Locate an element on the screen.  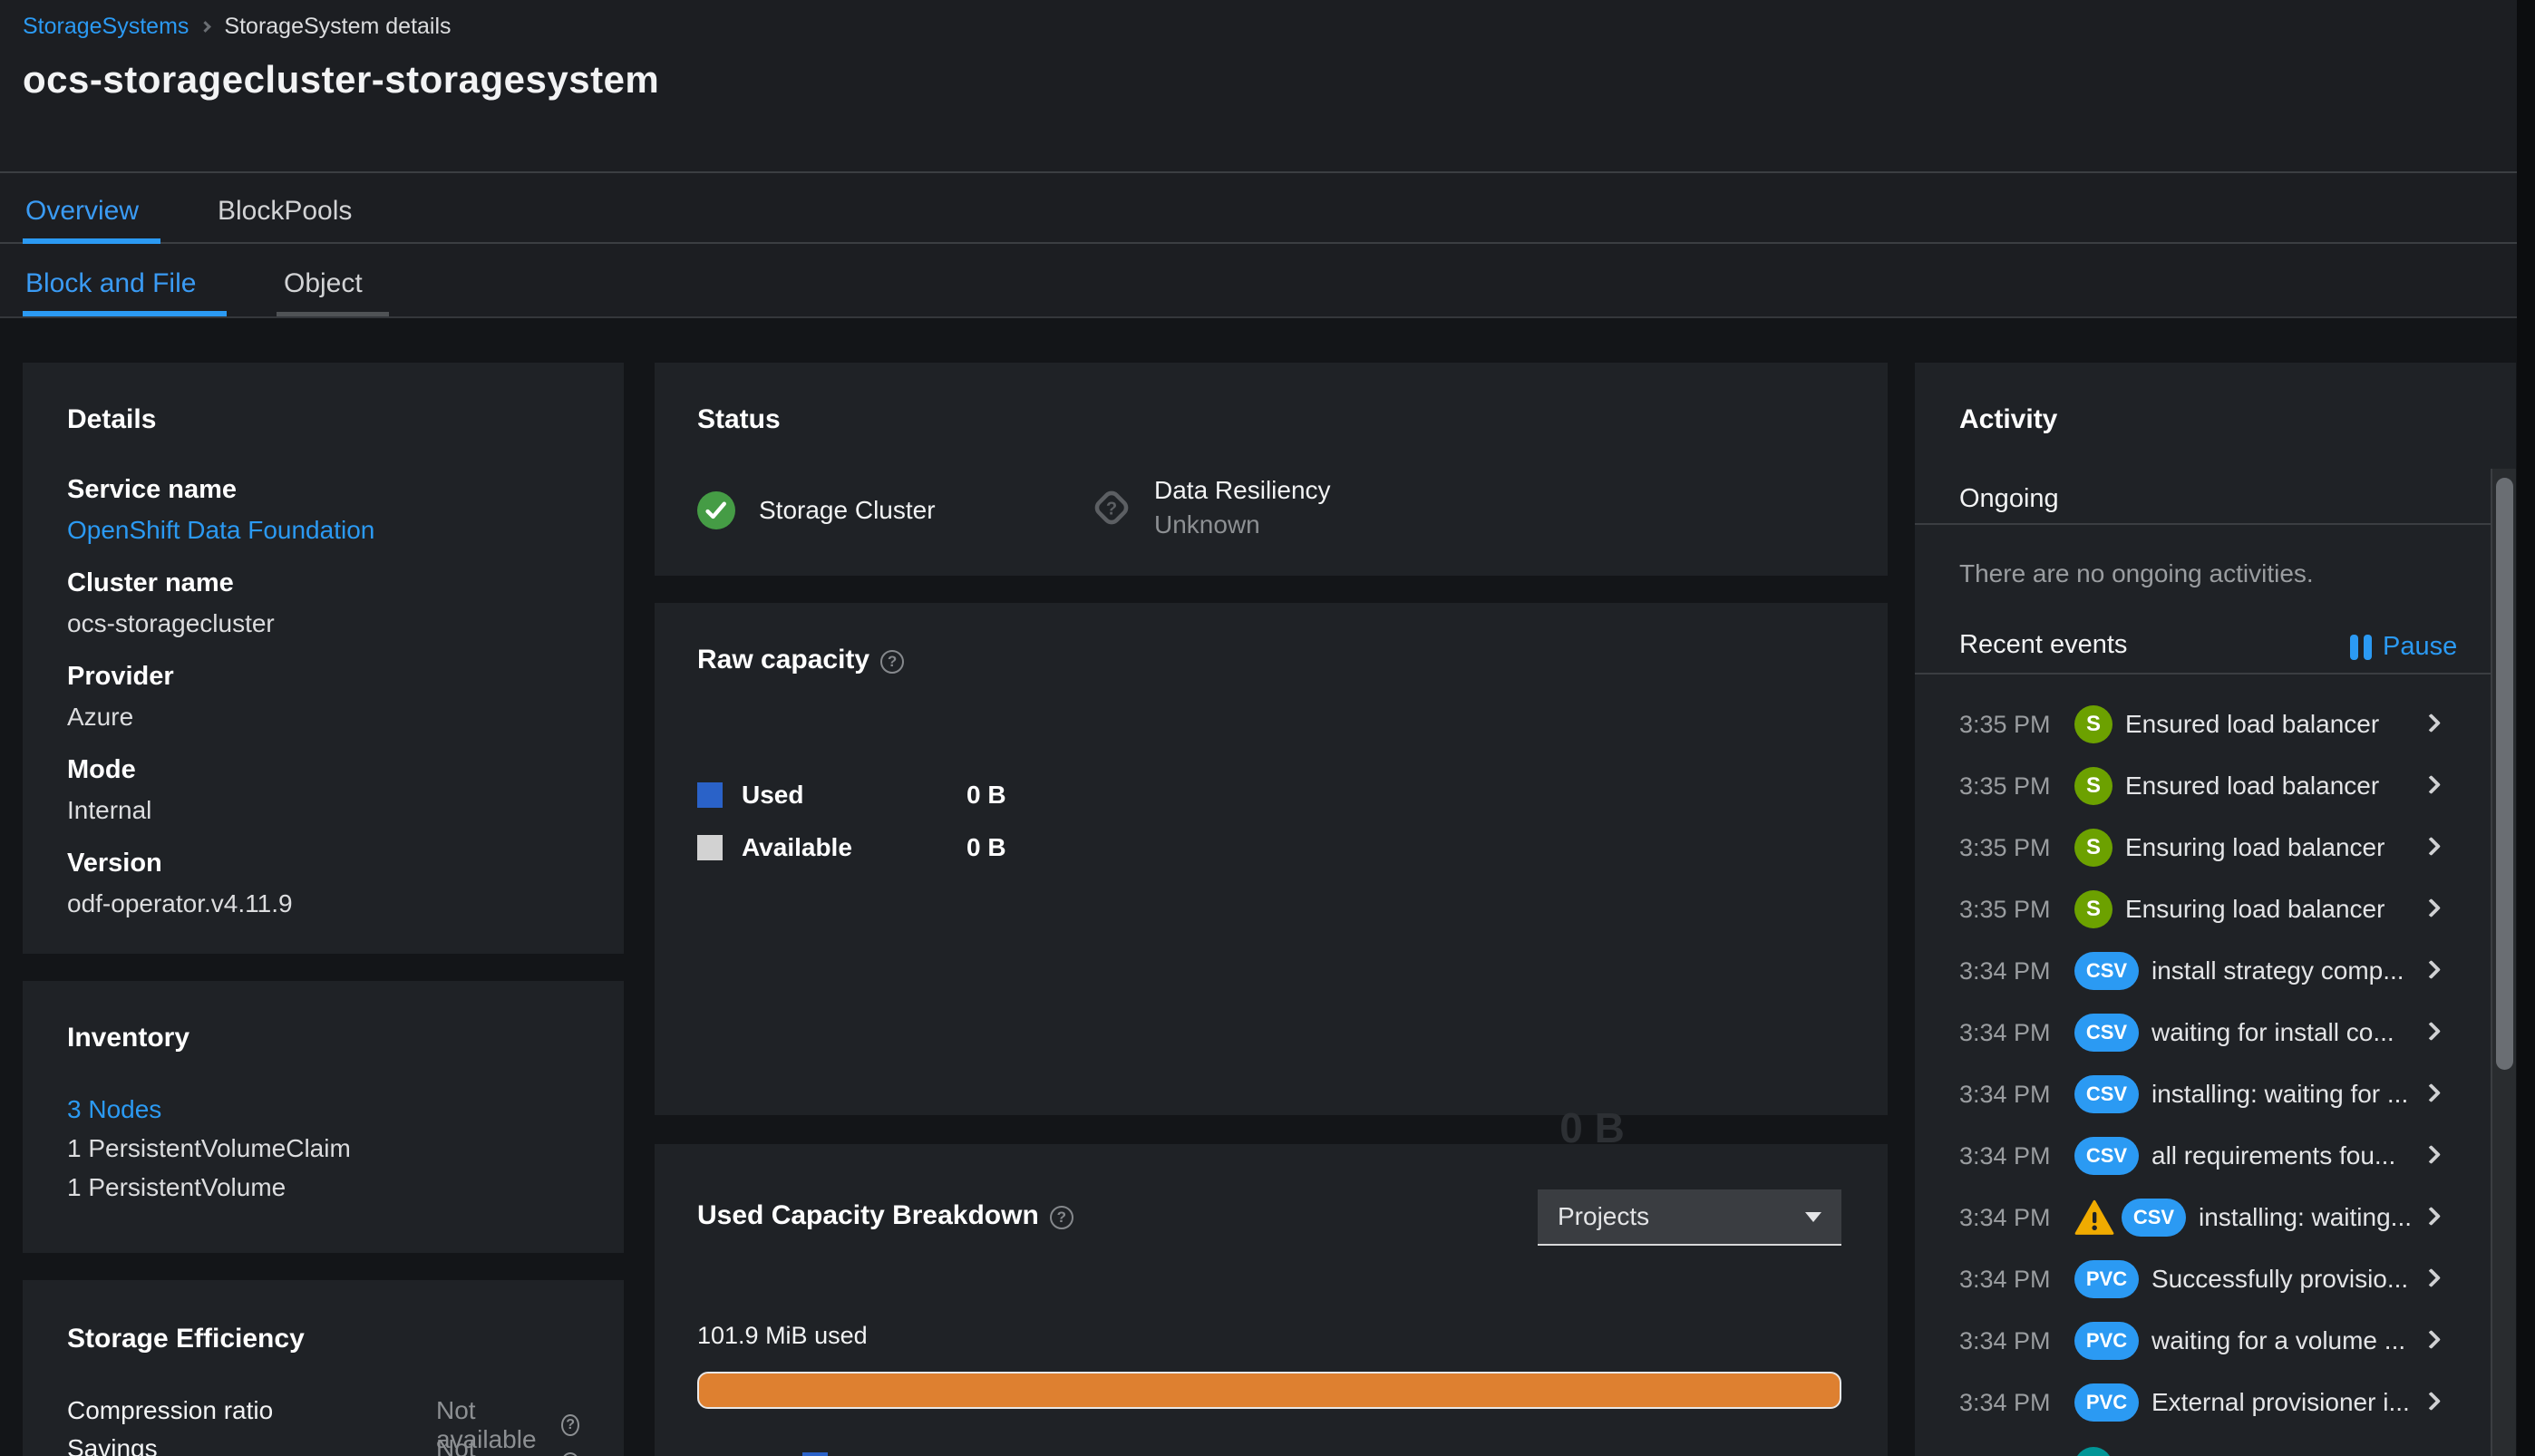
detail-field-mode: Mode Internal is located at coordinates (109, 790).